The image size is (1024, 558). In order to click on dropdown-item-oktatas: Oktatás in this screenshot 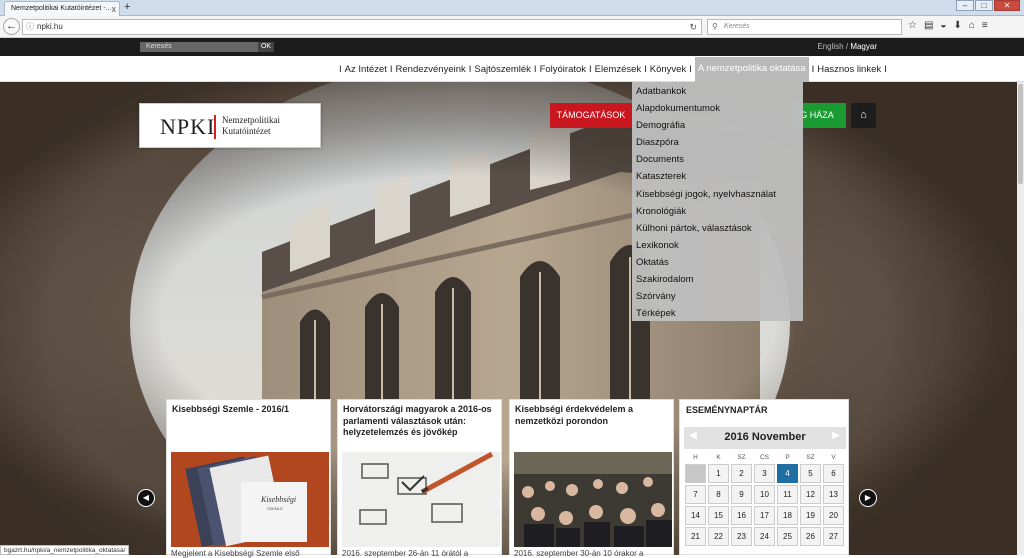, I will do `click(717, 262)`.